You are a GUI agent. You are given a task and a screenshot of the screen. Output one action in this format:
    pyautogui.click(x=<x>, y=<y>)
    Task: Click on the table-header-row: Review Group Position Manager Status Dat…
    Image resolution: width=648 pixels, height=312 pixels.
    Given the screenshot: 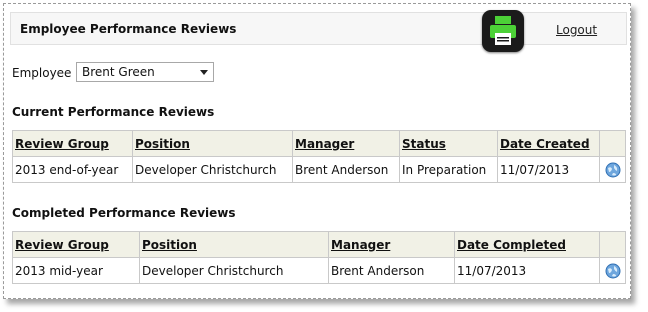 What is the action you would take?
    pyautogui.click(x=319, y=143)
    